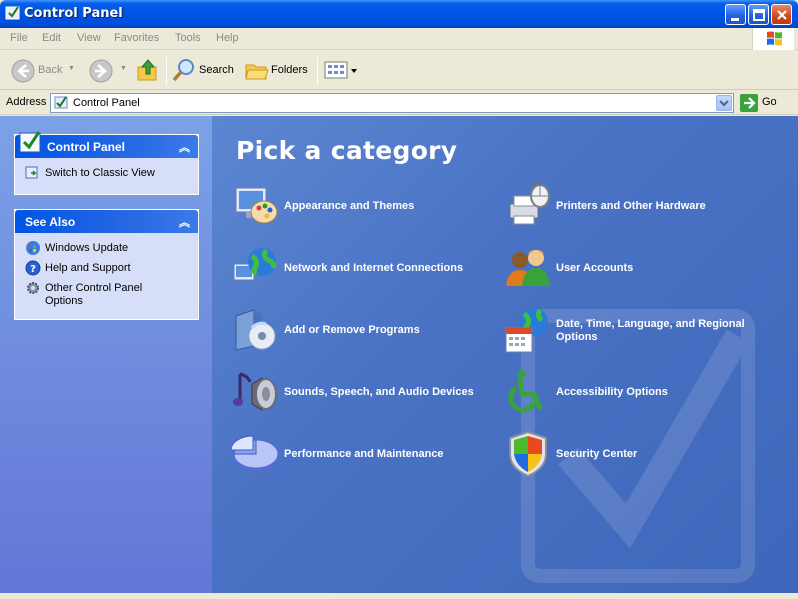 The width and height of the screenshot is (798, 599). I want to click on category-printers-hardware: Printers and Other Hardware, so click(644, 207).